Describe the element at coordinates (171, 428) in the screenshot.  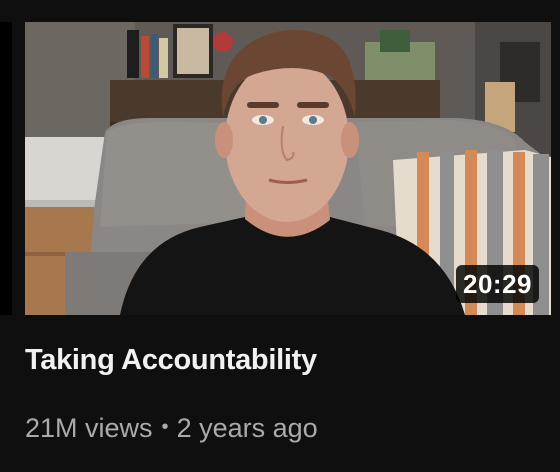
I see `video-metadata: 21M views • 2 years ago` at that location.